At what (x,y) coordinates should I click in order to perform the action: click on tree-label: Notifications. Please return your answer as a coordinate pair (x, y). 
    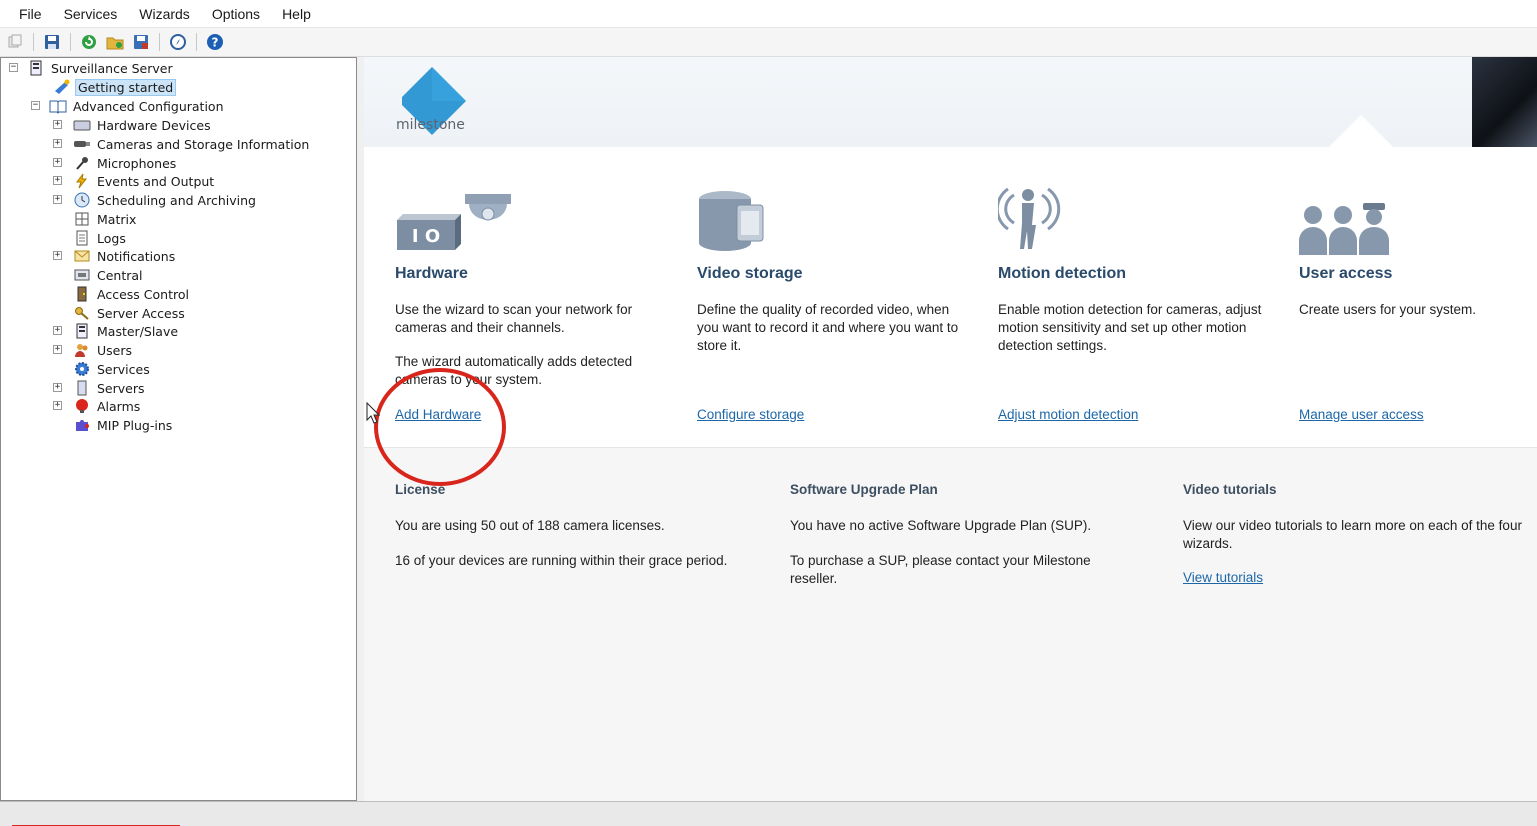
    Looking at the image, I should click on (136, 256).